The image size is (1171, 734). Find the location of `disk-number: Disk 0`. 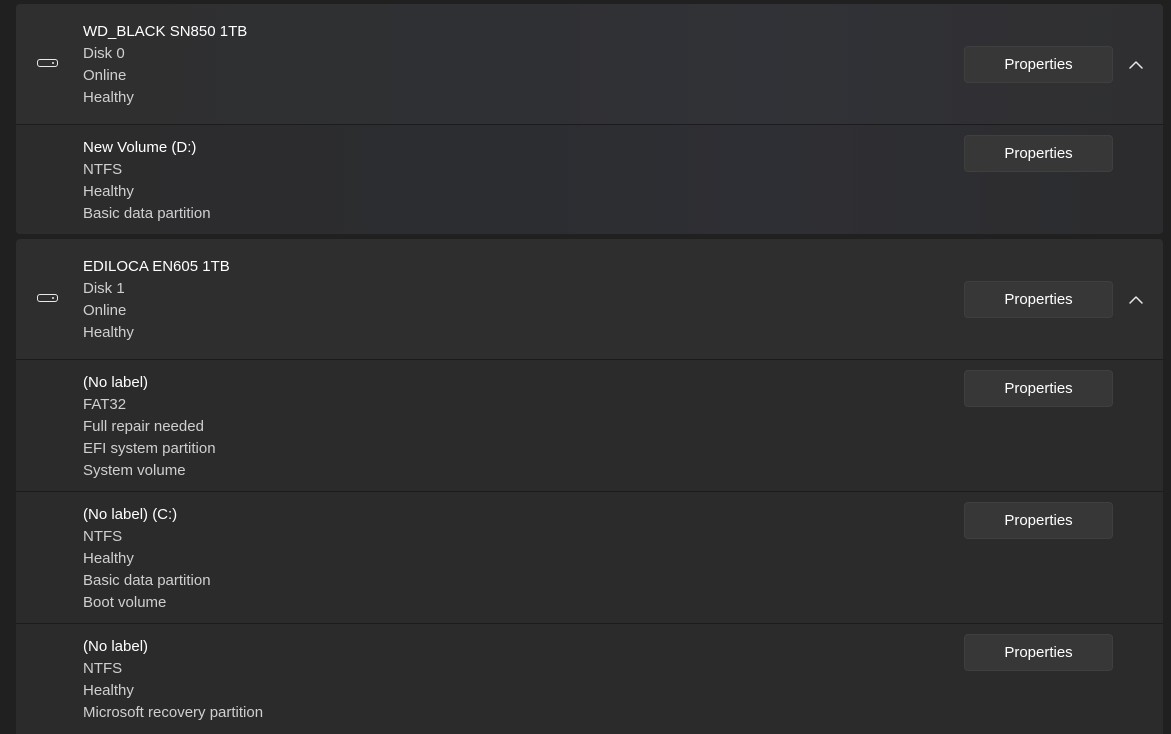

disk-number: Disk 0 is located at coordinates (104, 53).